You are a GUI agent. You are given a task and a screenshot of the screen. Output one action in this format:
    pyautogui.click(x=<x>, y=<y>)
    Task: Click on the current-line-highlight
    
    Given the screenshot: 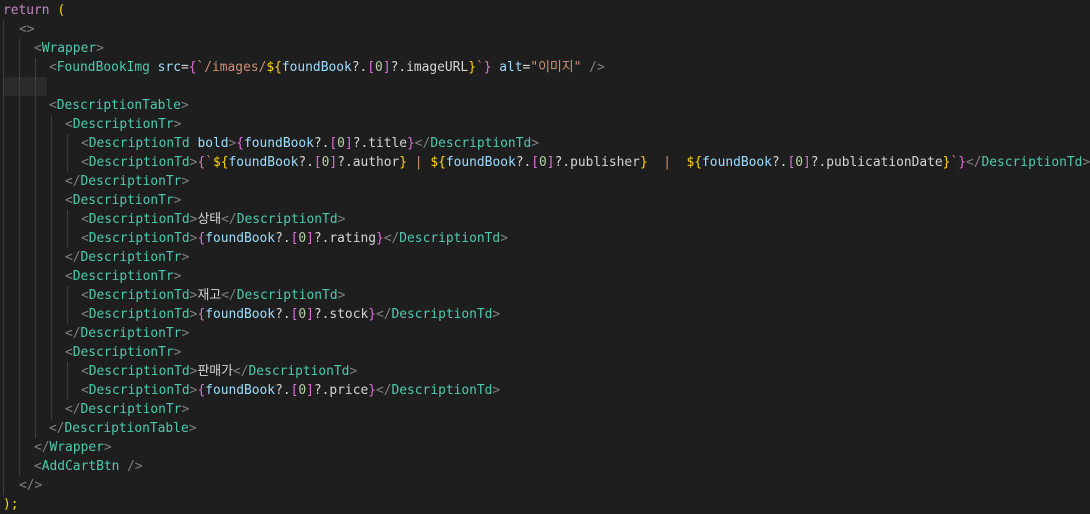 What is the action you would take?
    pyautogui.click(x=25, y=86)
    